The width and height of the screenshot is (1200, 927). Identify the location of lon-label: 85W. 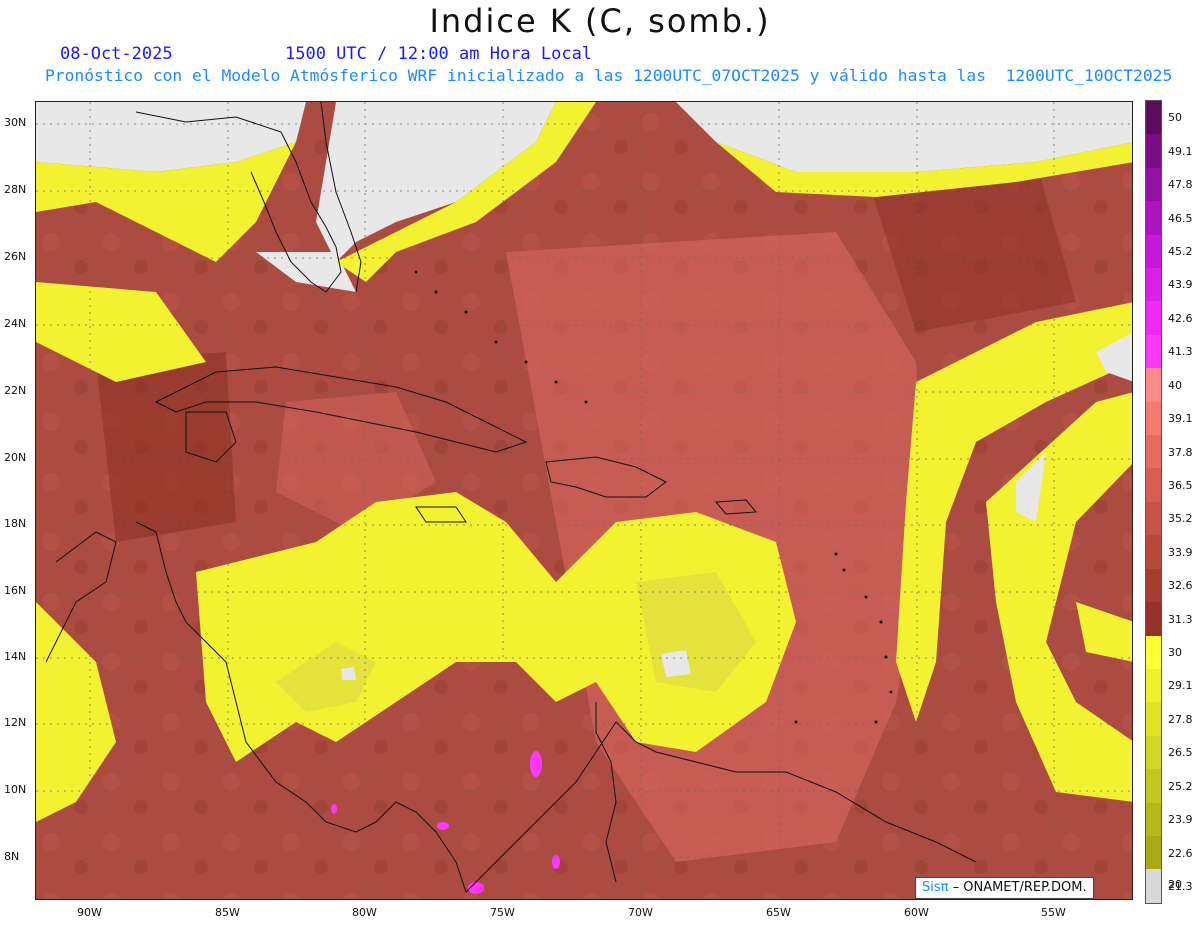
(227, 912).